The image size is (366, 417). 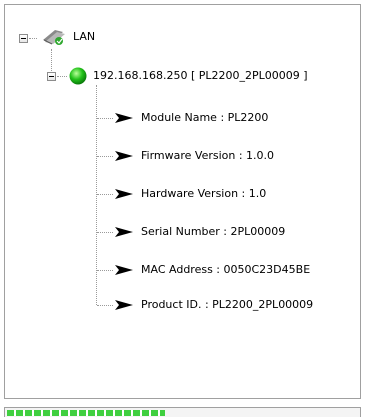 What do you see at coordinates (213, 231) in the screenshot?
I see `property-label: Serial Number : 2PL00009` at bounding box center [213, 231].